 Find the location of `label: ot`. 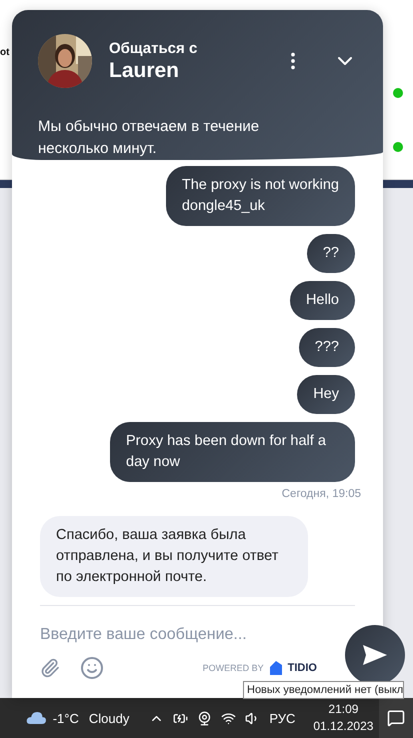

label: ot is located at coordinates (5, 52).